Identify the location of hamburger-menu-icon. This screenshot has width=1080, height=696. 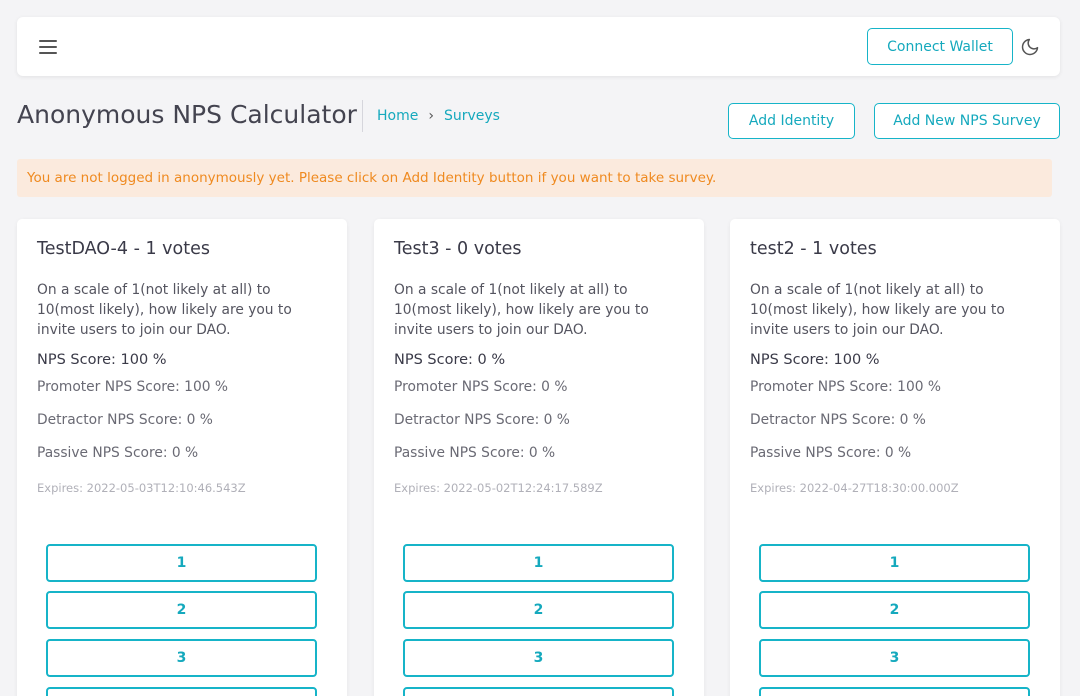
(48, 47).